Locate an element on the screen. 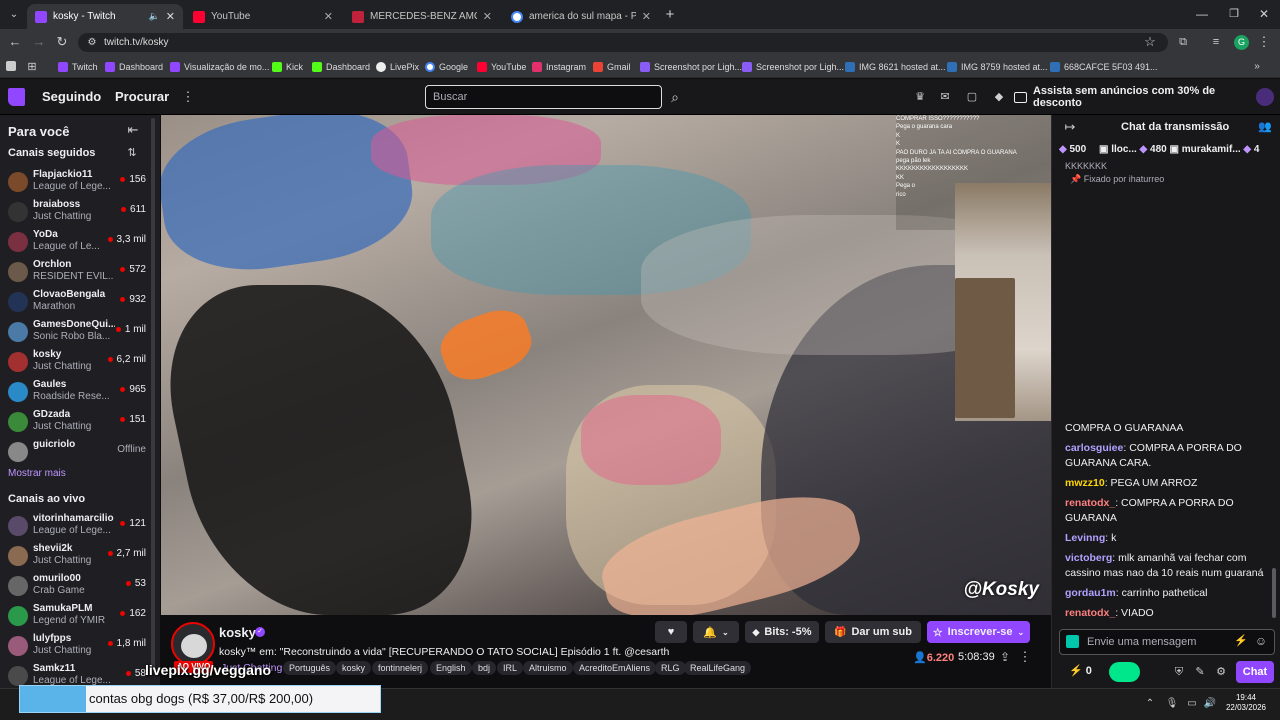 The image size is (1280, 720). tab-youtube: YouTube ✕ is located at coordinates (263, 16).